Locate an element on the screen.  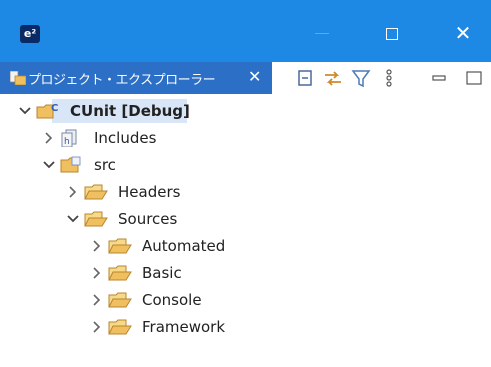
tree-item-console: Console is located at coordinates (125, 300).